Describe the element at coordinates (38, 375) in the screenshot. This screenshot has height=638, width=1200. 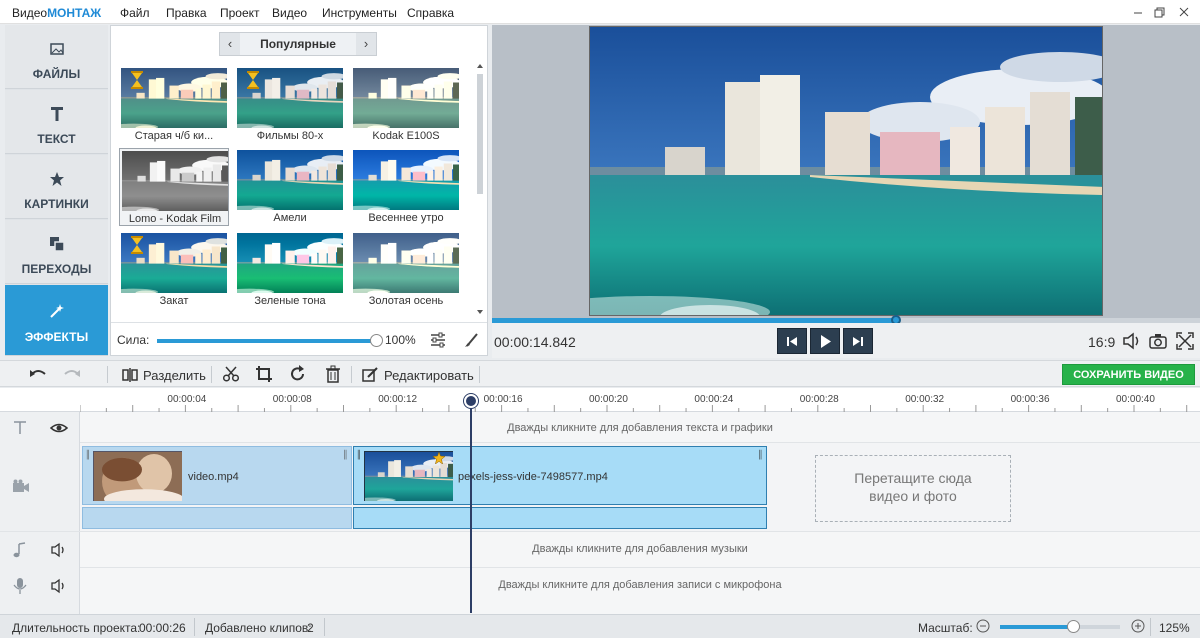
I see `undo-icon` at that location.